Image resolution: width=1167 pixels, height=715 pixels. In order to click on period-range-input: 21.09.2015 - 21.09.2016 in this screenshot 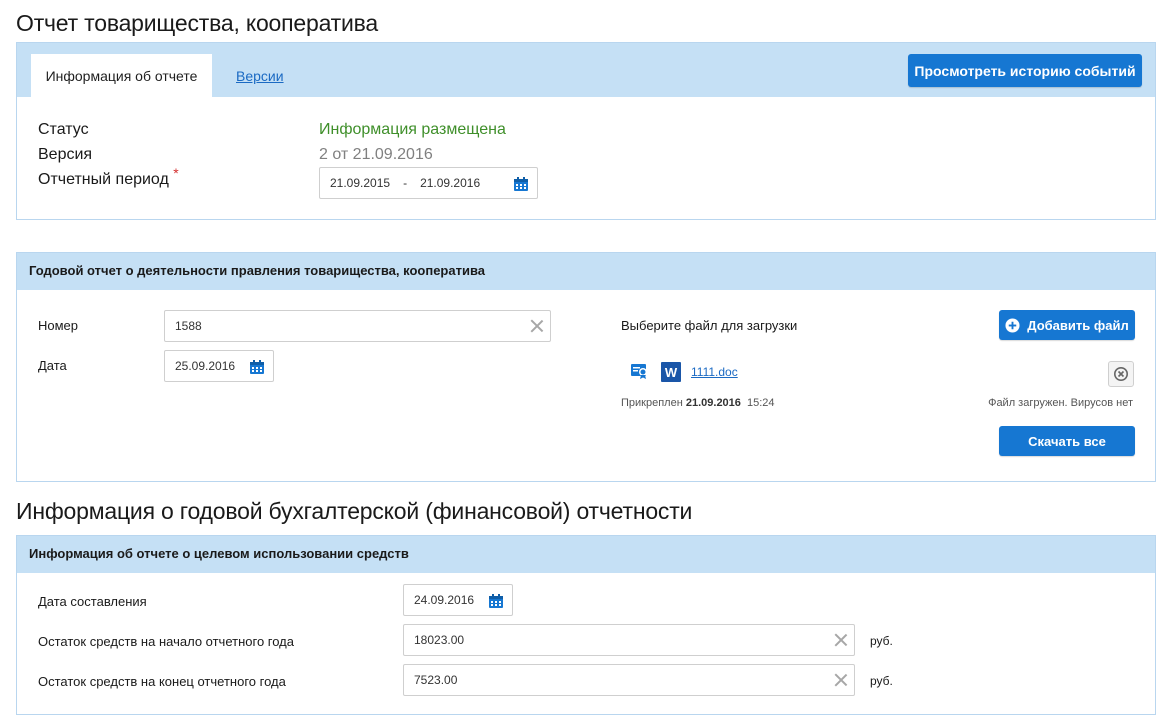, I will do `click(428, 183)`.